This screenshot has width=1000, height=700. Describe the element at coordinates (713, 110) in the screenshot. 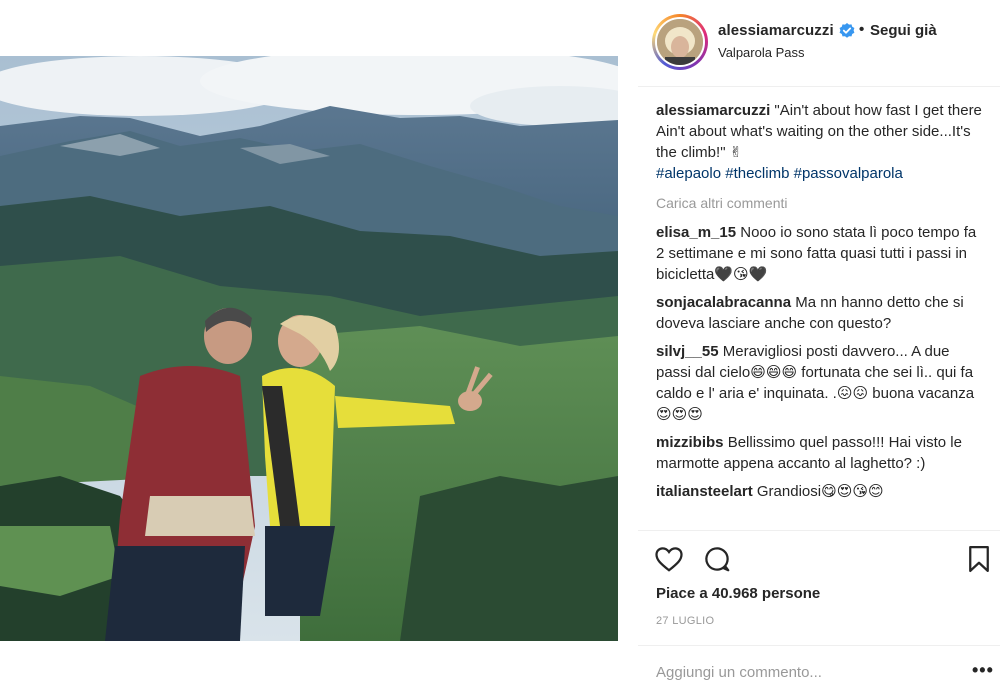

I see `caption-username: alessiamarcuzzi` at that location.